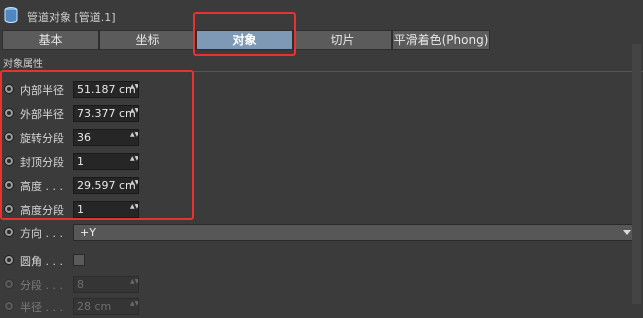  I want to click on field-value: 28 cm, so click(94, 306).